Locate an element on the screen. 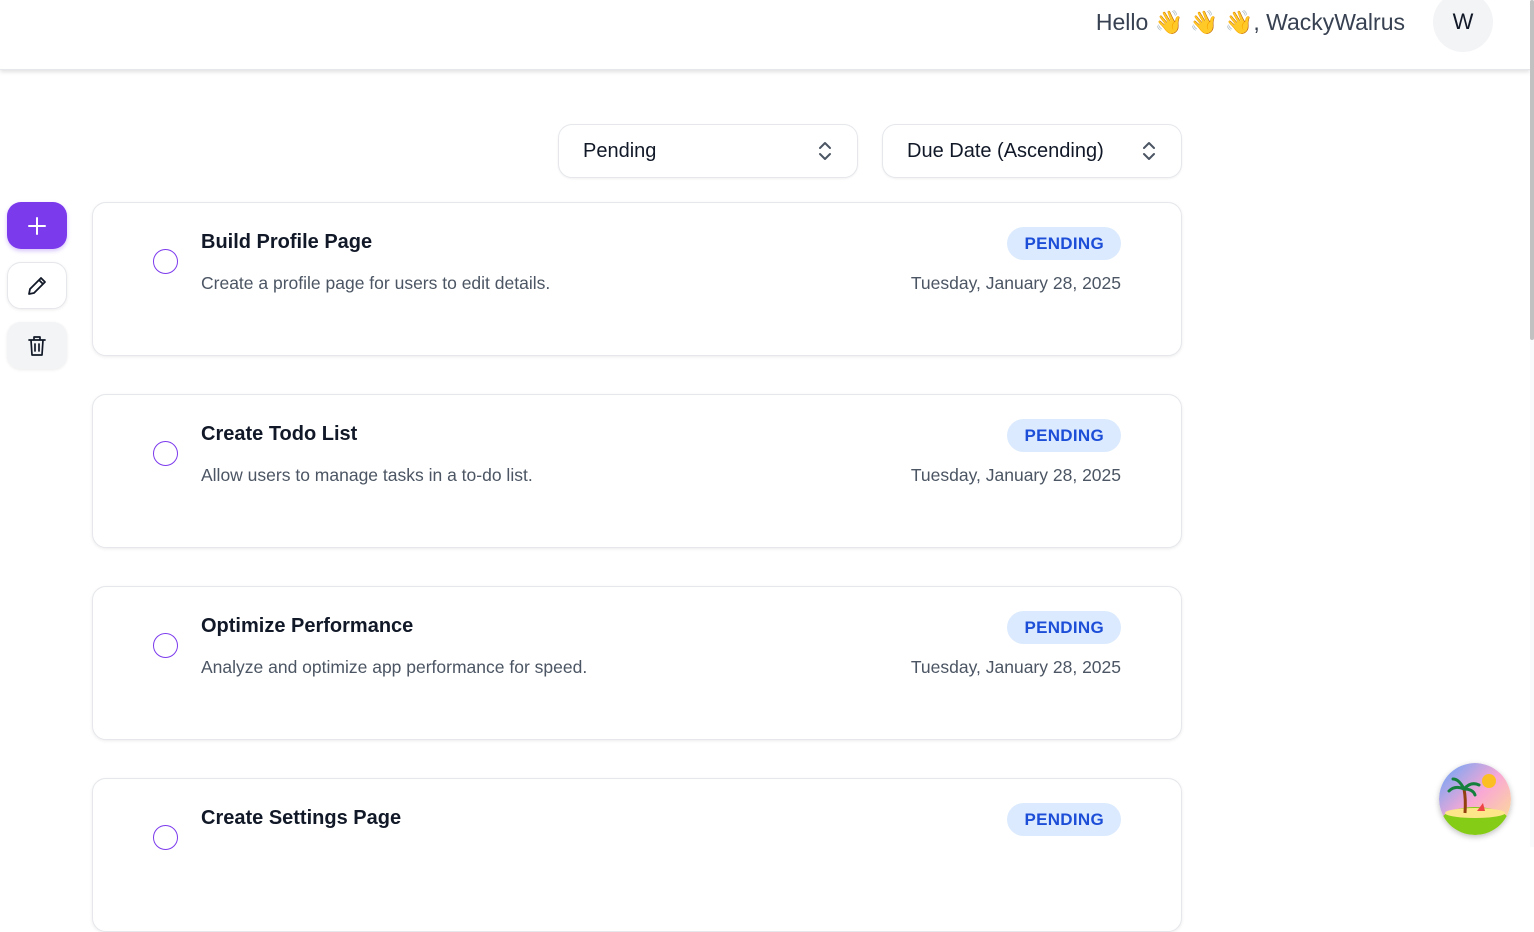 This screenshot has width=1534, height=932. status-filter-value: Pending is located at coordinates (620, 150).